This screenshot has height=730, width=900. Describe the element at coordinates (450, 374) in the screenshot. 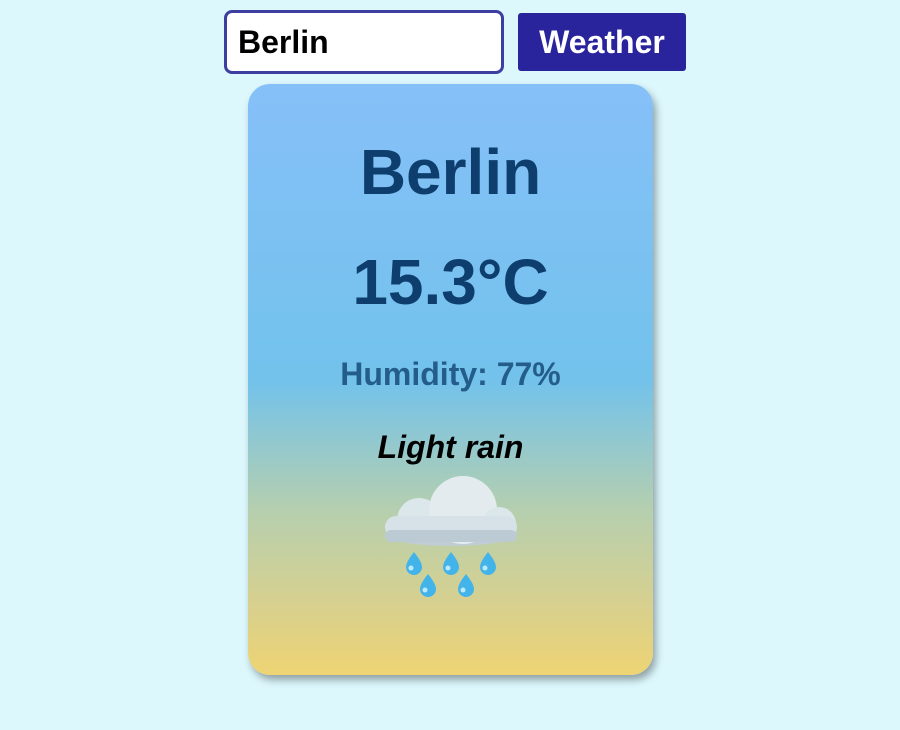

I see `humidity: Humidity: 77%` at that location.